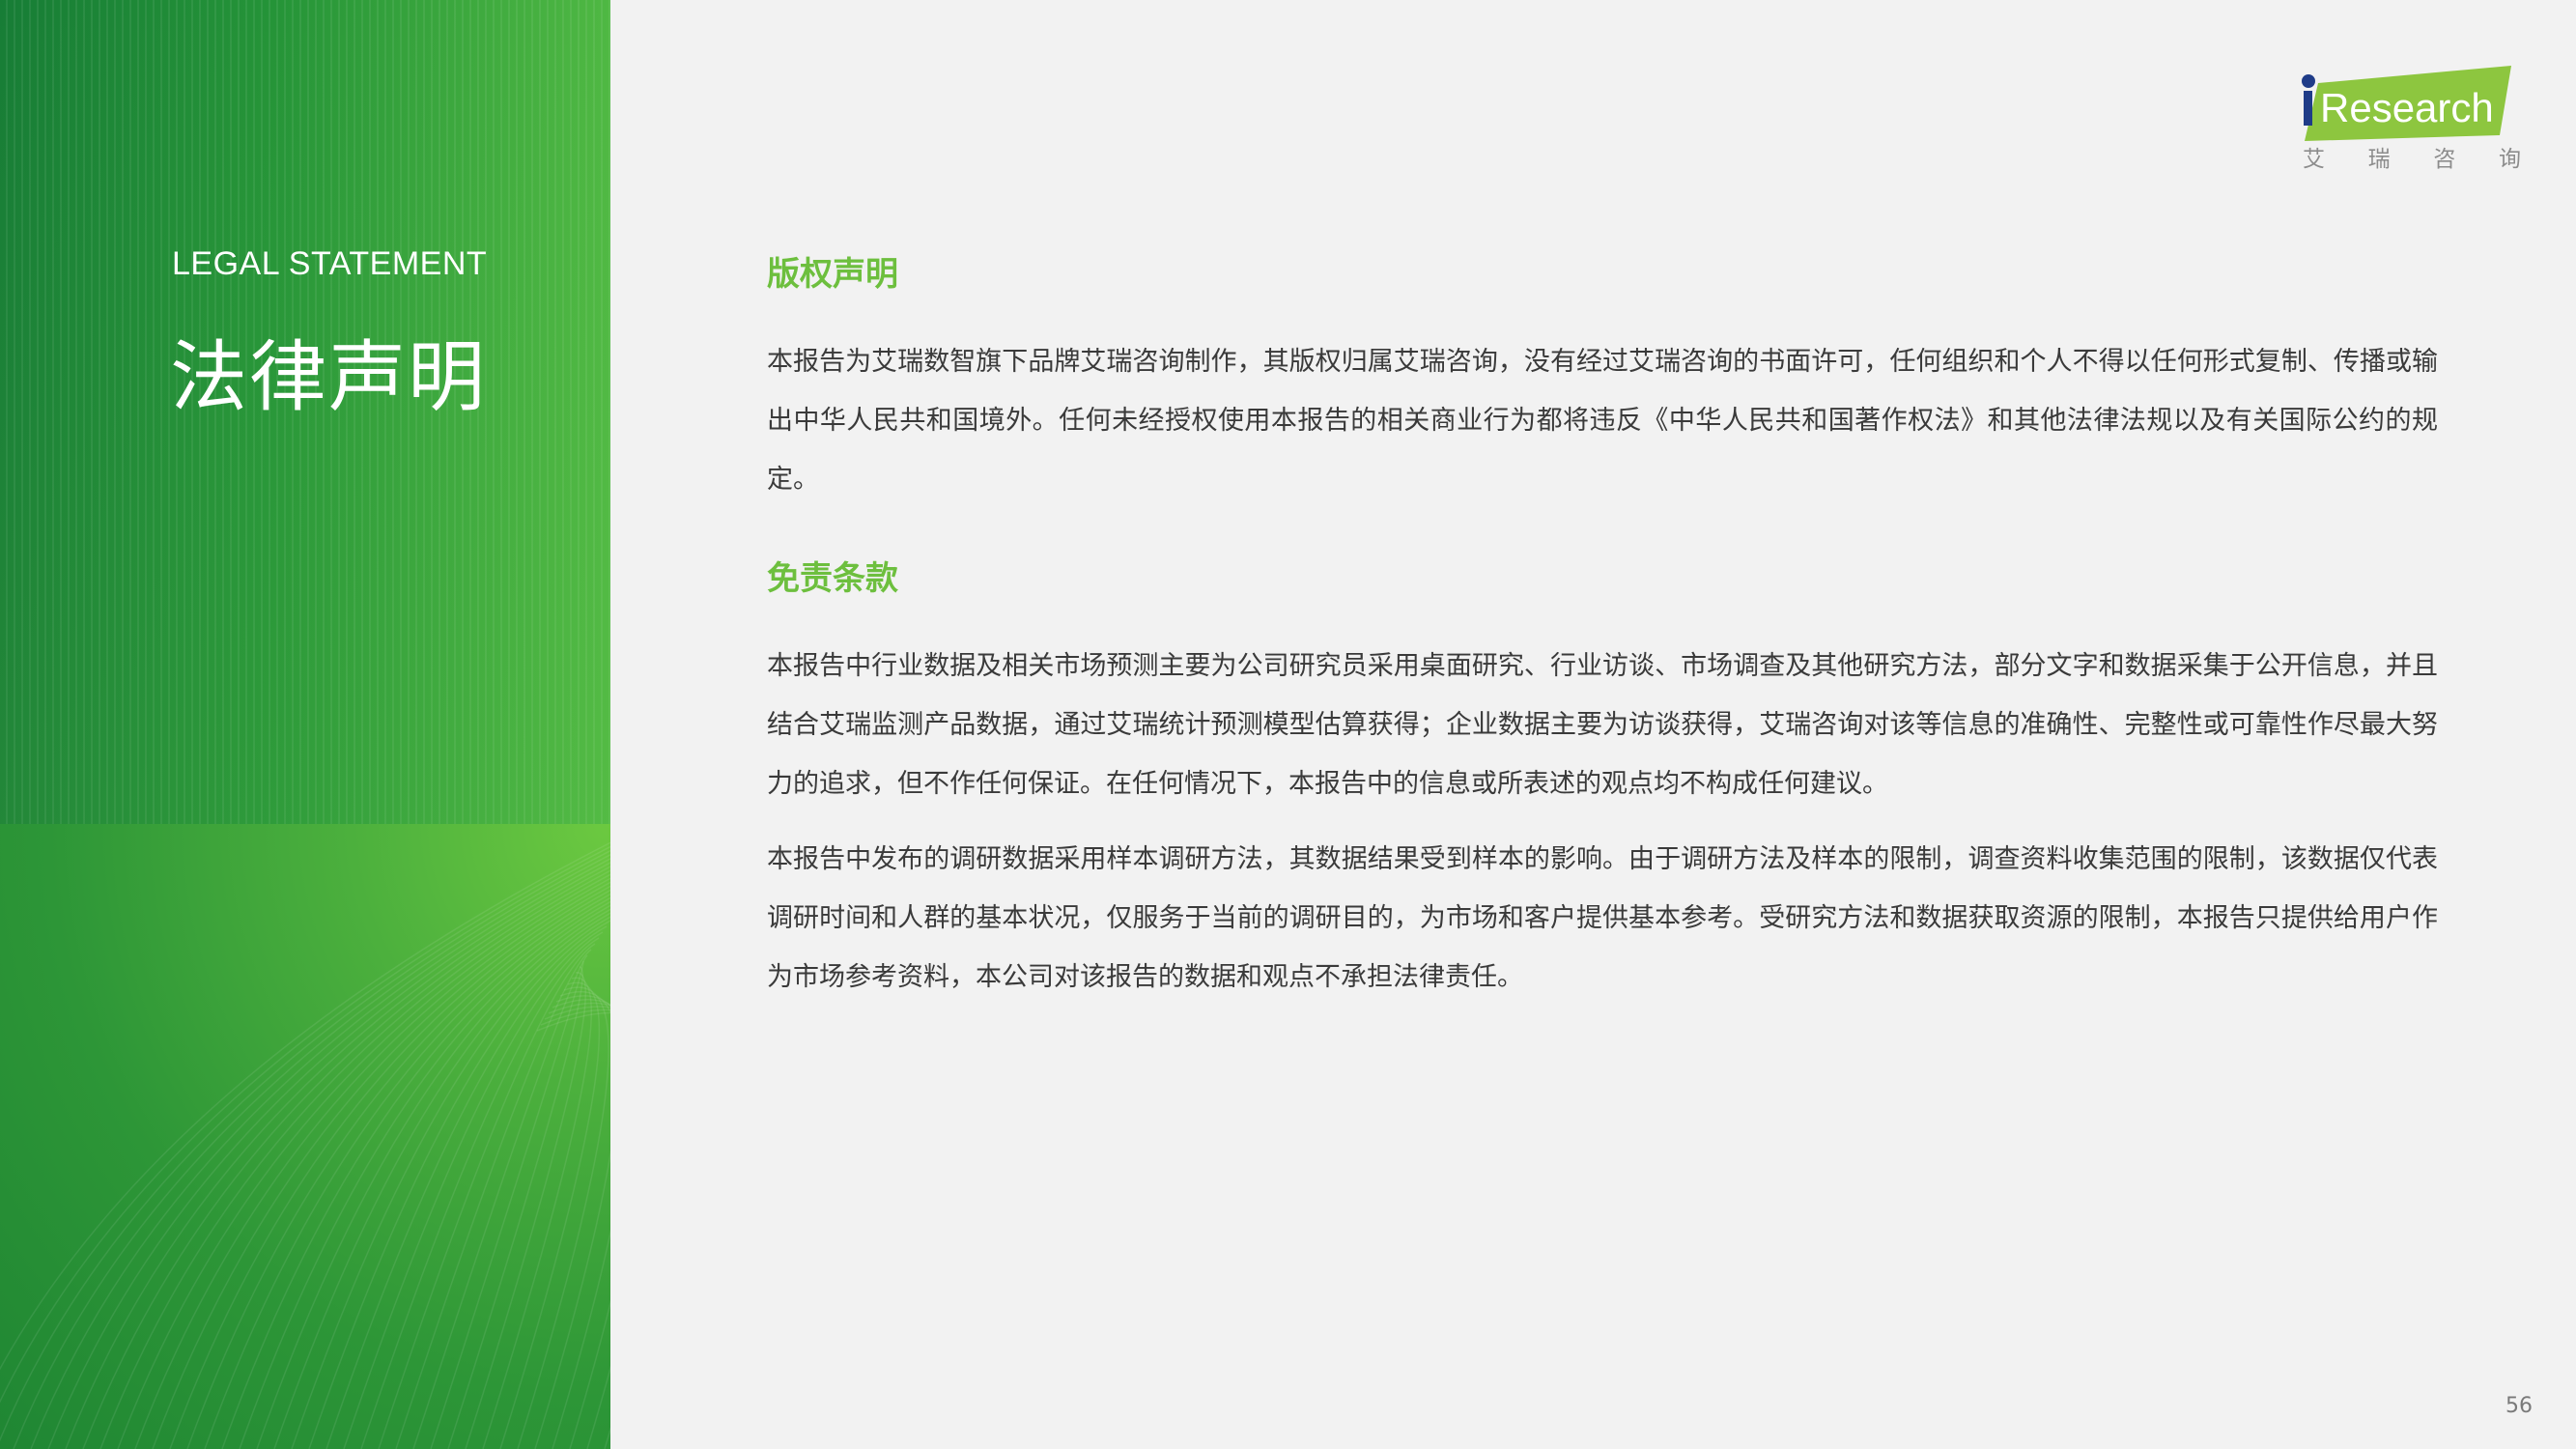  Describe the element at coordinates (2509, 159) in the screenshot. I see `logo-sub-char: 询` at that location.